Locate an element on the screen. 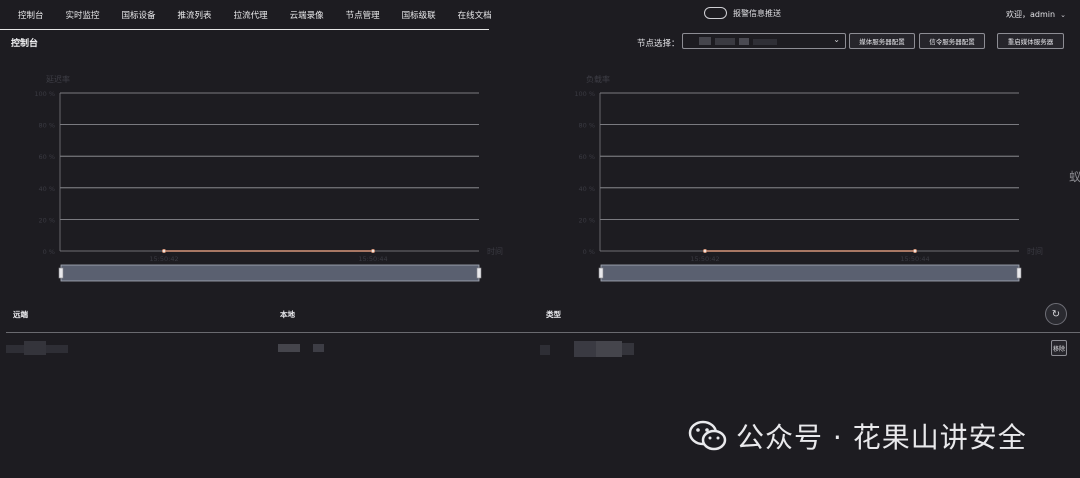 The width and height of the screenshot is (1080, 478). nav-underline is located at coordinates (244, 29).